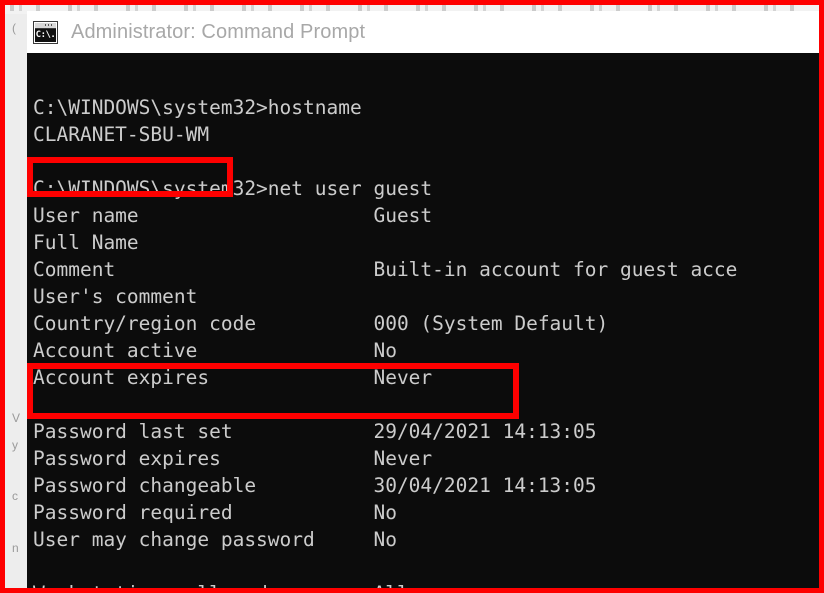 Image resolution: width=824 pixels, height=593 pixels. What do you see at coordinates (233, 458) in the screenshot?
I see `line-password-expires: Password expires Never` at bounding box center [233, 458].